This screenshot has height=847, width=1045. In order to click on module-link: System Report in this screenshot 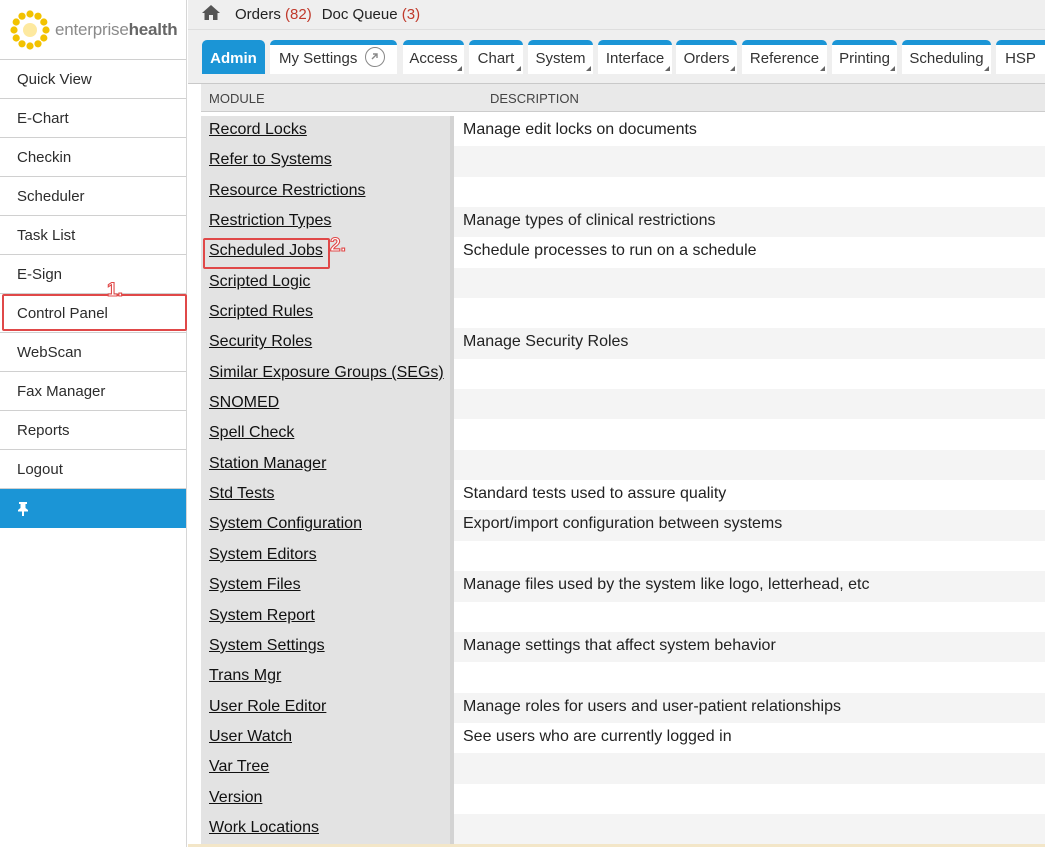, I will do `click(262, 616)`.